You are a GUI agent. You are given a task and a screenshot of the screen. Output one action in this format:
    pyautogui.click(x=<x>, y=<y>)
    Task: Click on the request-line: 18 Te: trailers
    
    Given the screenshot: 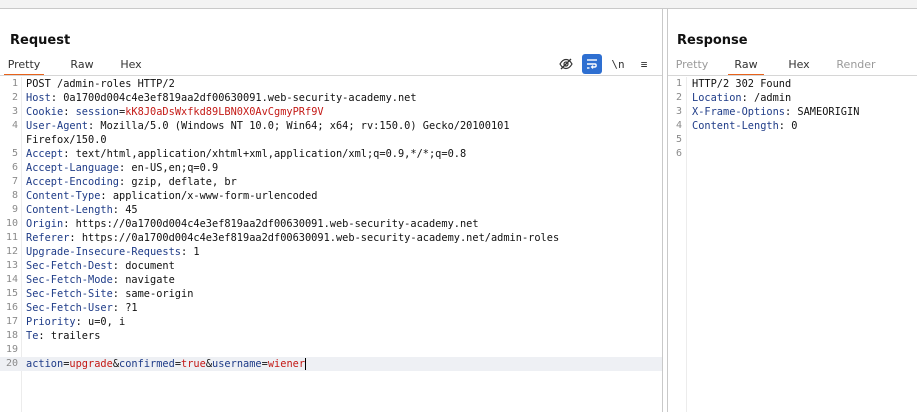 What is the action you would take?
    pyautogui.click(x=331, y=336)
    